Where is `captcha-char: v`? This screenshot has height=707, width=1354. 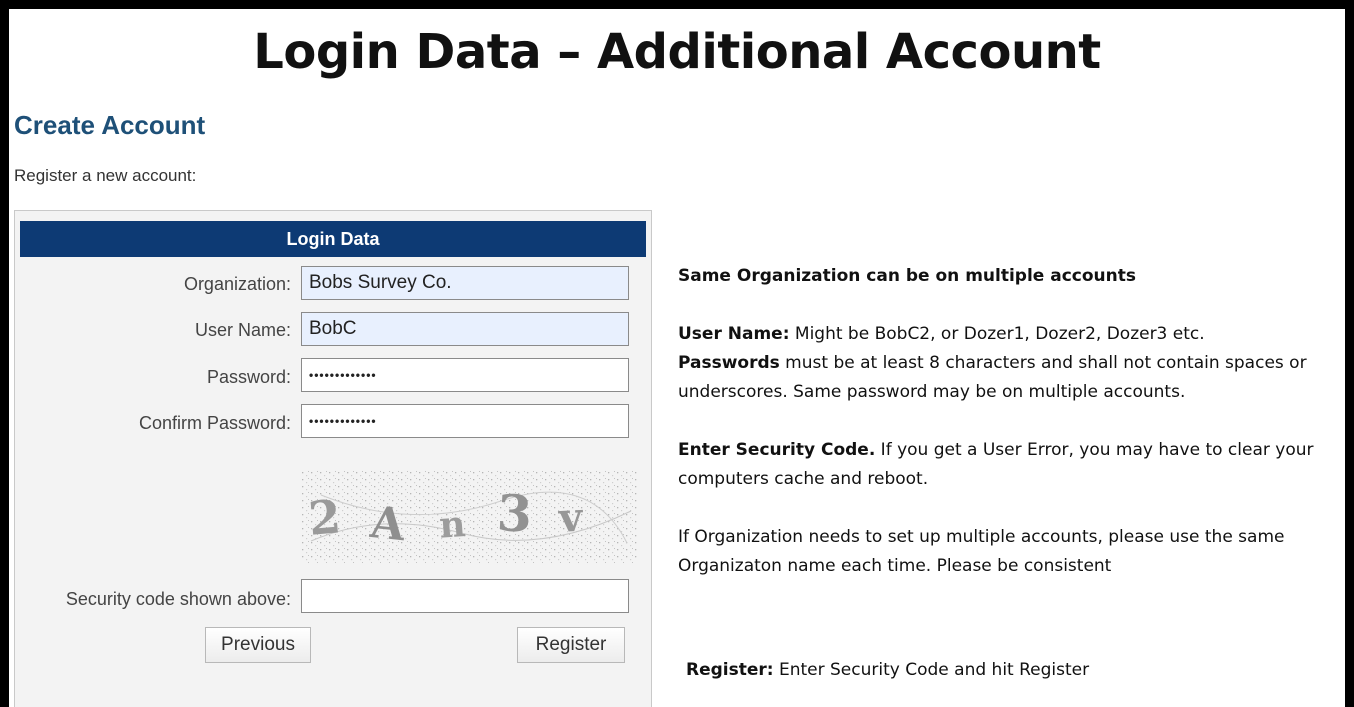
captcha-char: v is located at coordinates (571, 518).